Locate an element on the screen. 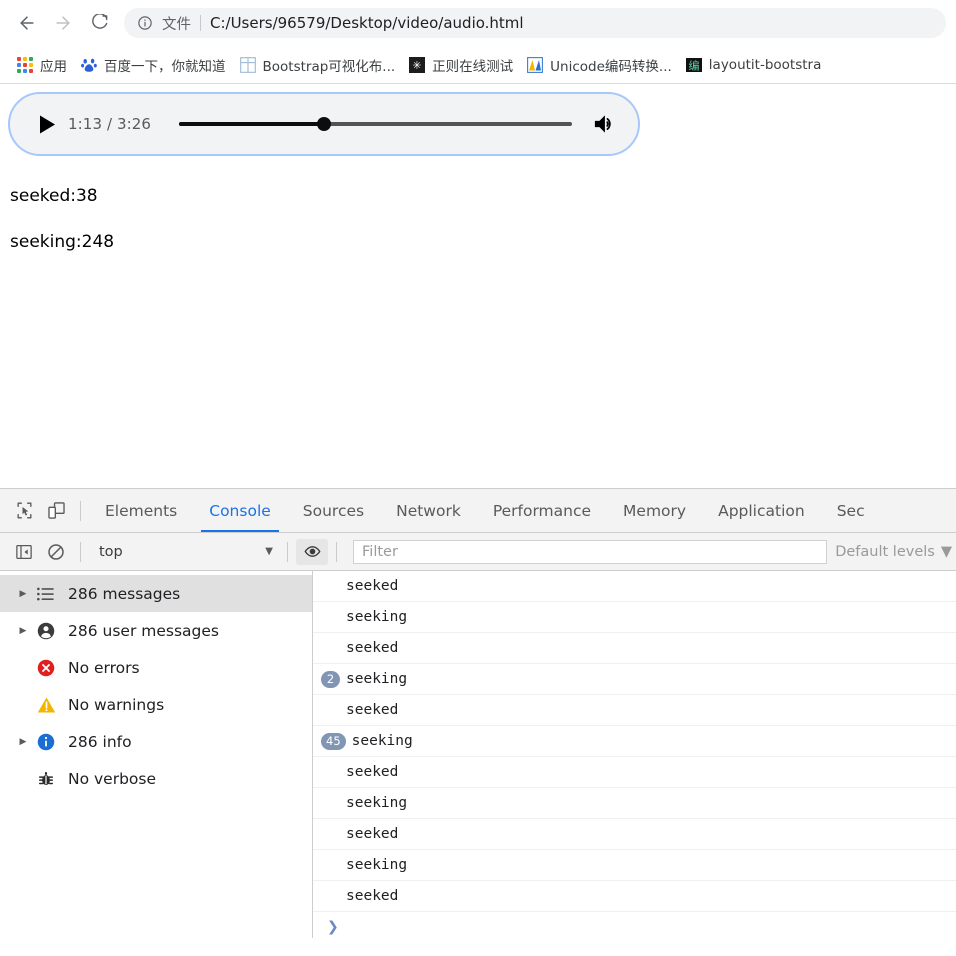 This screenshot has width=956, height=956. page-text-seeked: seeked:38 is located at coordinates (54, 196).